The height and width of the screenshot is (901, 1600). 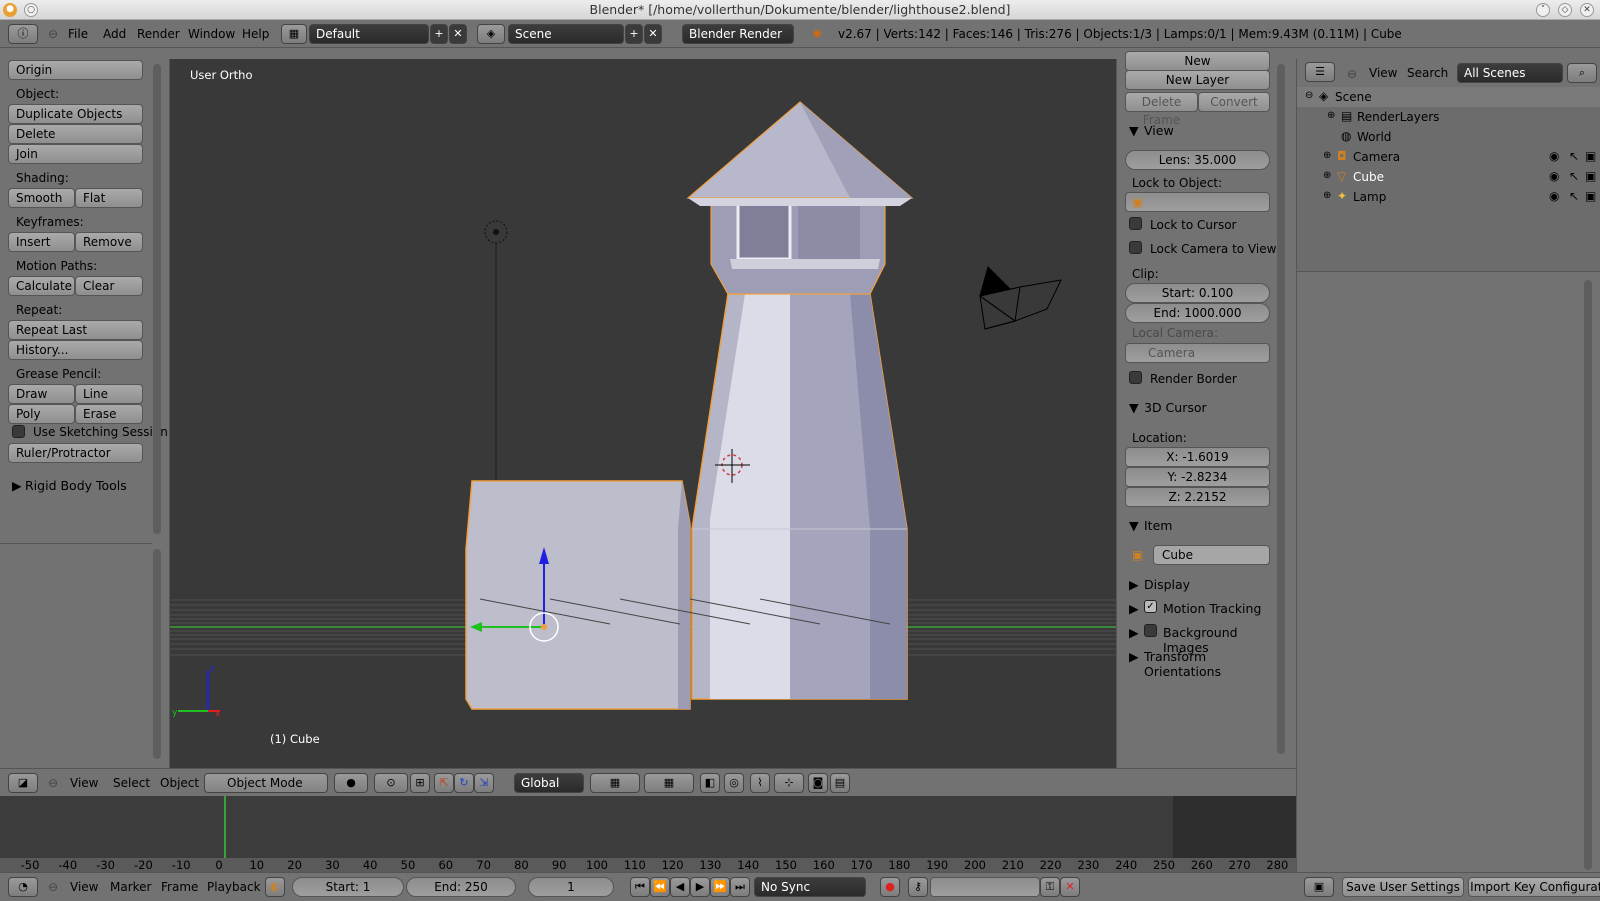 What do you see at coordinates (1197, 160) in the screenshot?
I see `lens-field: Lens: 35.000` at bounding box center [1197, 160].